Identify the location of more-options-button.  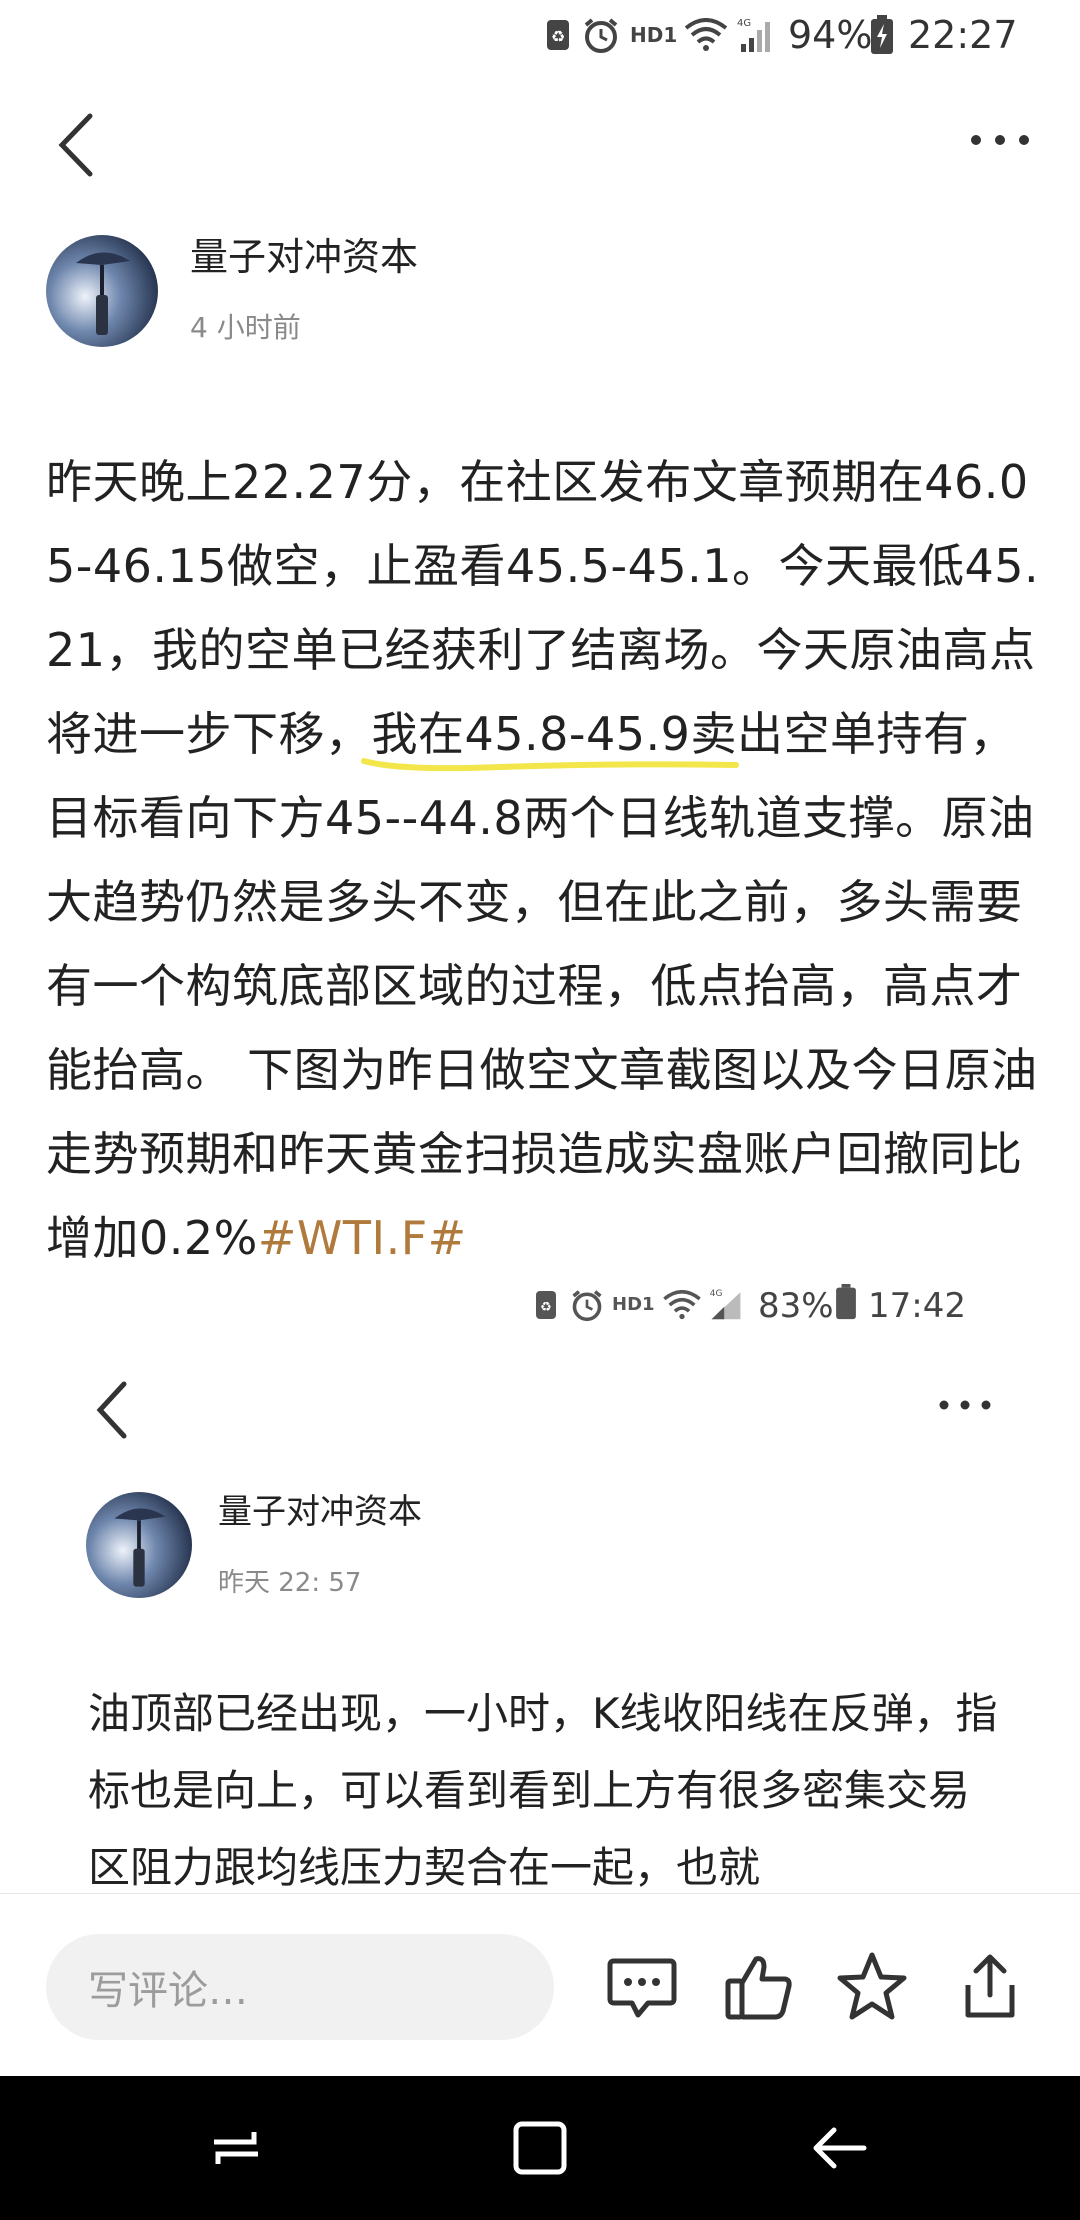
(1000, 140).